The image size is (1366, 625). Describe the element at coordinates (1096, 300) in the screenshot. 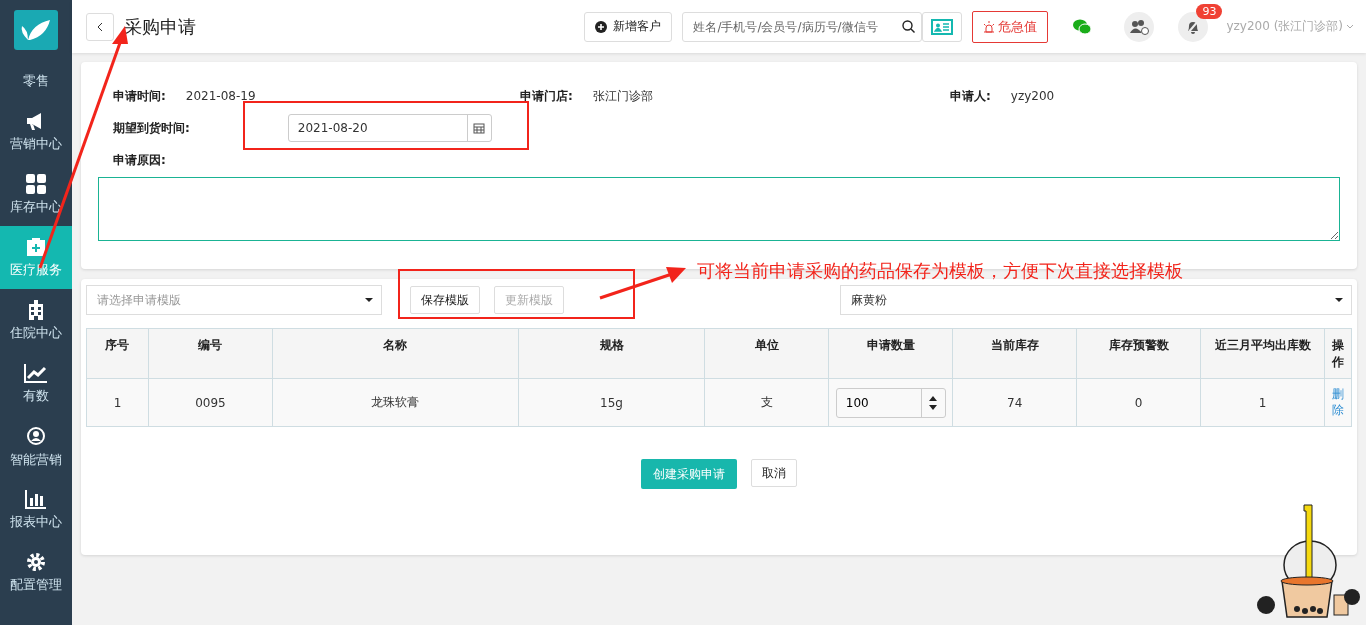

I see `product-select: 麻黄粉` at that location.